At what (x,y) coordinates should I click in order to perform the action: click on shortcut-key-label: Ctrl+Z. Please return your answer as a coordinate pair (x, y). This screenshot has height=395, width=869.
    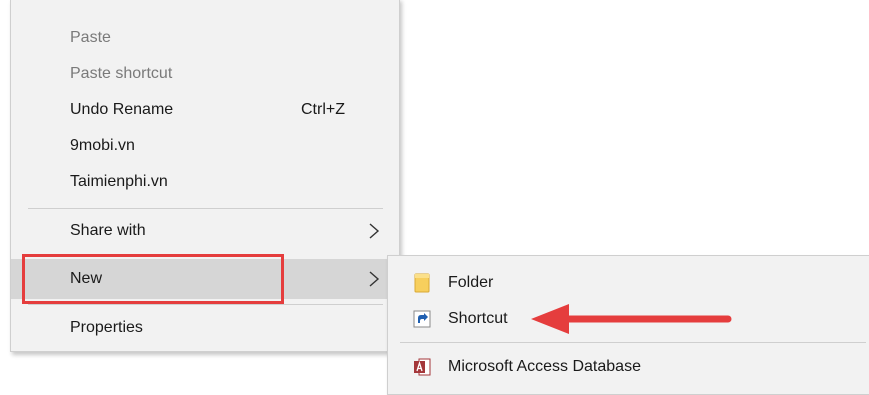
    Looking at the image, I should click on (323, 109).